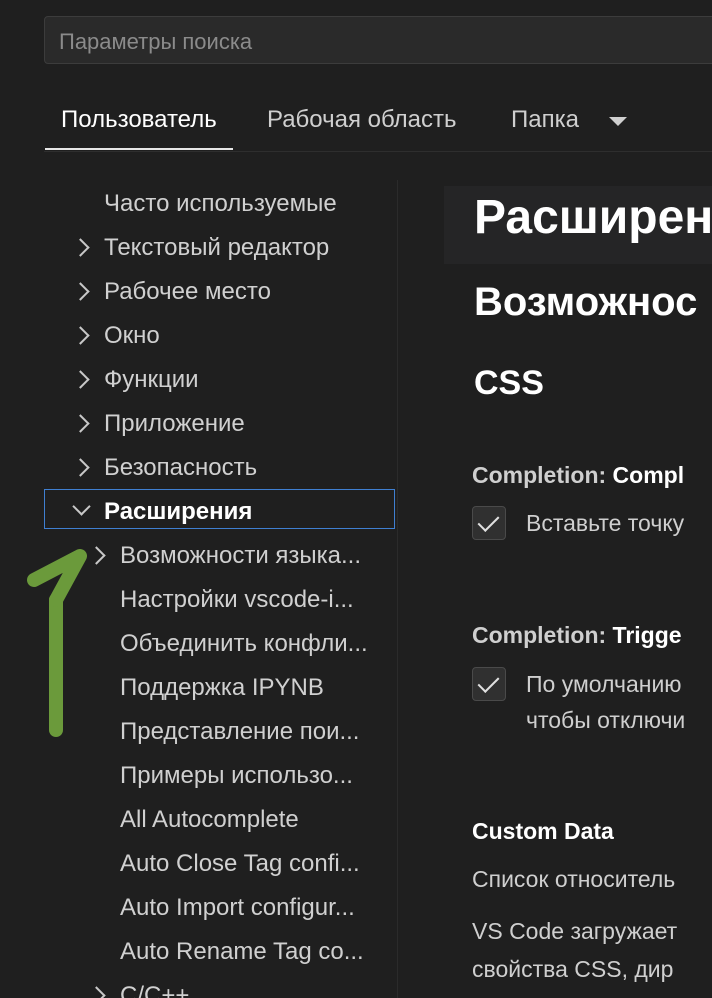  I want to click on tree-item-application: Приложение, so click(174, 424).